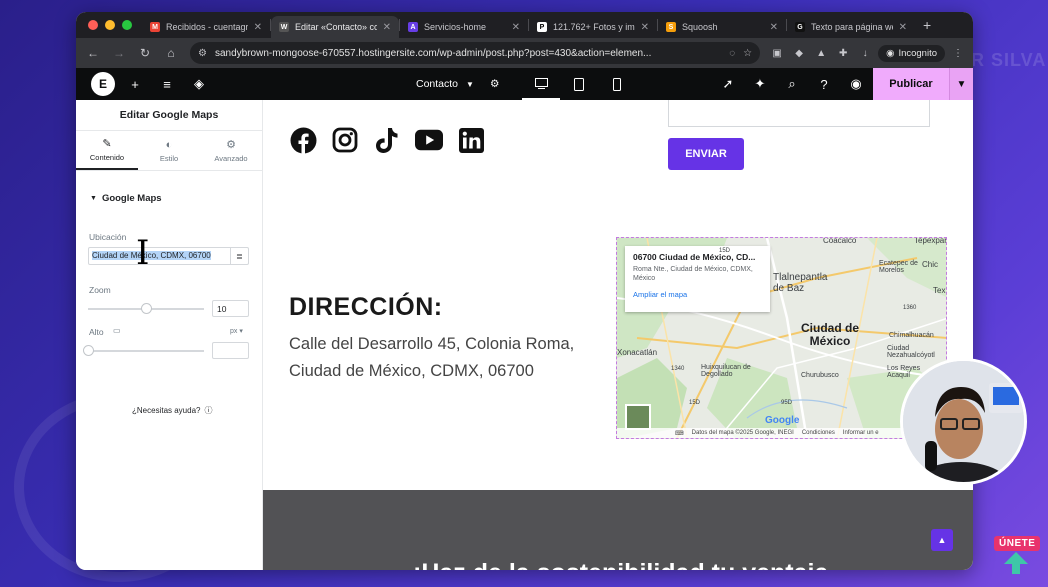  What do you see at coordinates (231, 158) in the screenshot?
I see `panel-tab-label: Avanzado` at bounding box center [231, 158].